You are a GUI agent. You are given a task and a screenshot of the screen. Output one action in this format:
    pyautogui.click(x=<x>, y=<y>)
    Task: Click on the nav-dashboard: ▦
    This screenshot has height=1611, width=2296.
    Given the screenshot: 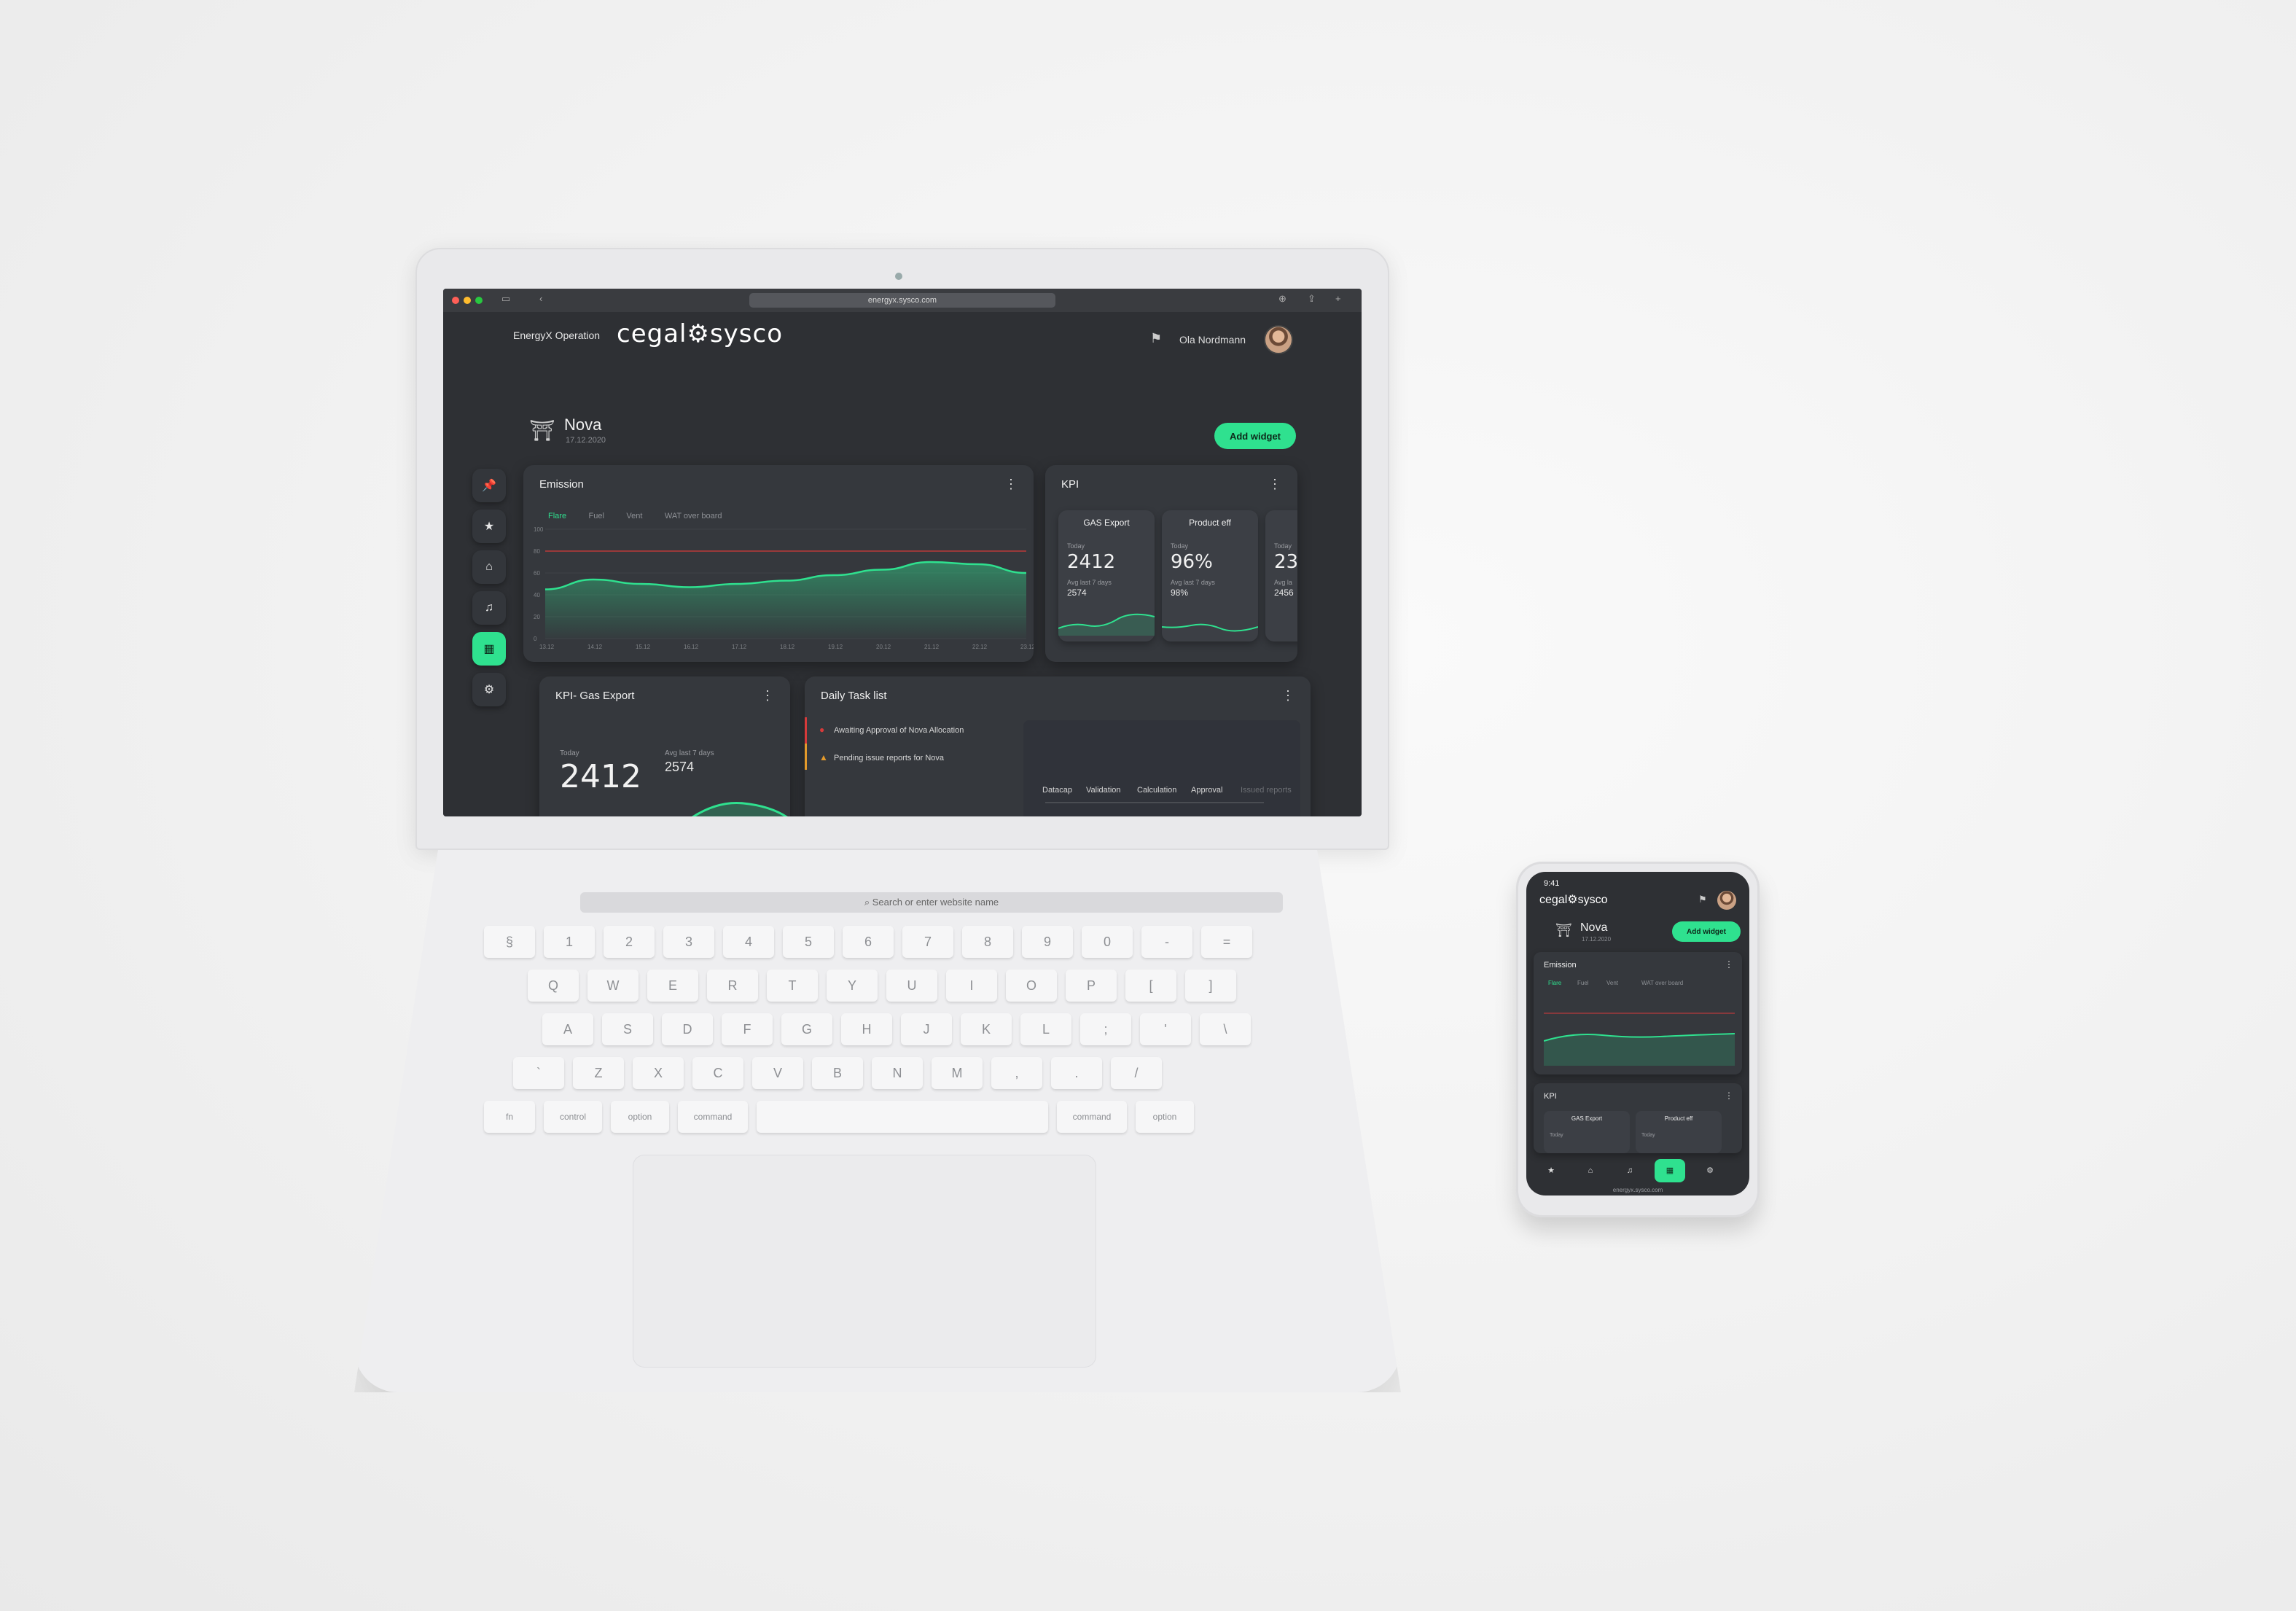 What is the action you would take?
    pyautogui.click(x=1670, y=1170)
    